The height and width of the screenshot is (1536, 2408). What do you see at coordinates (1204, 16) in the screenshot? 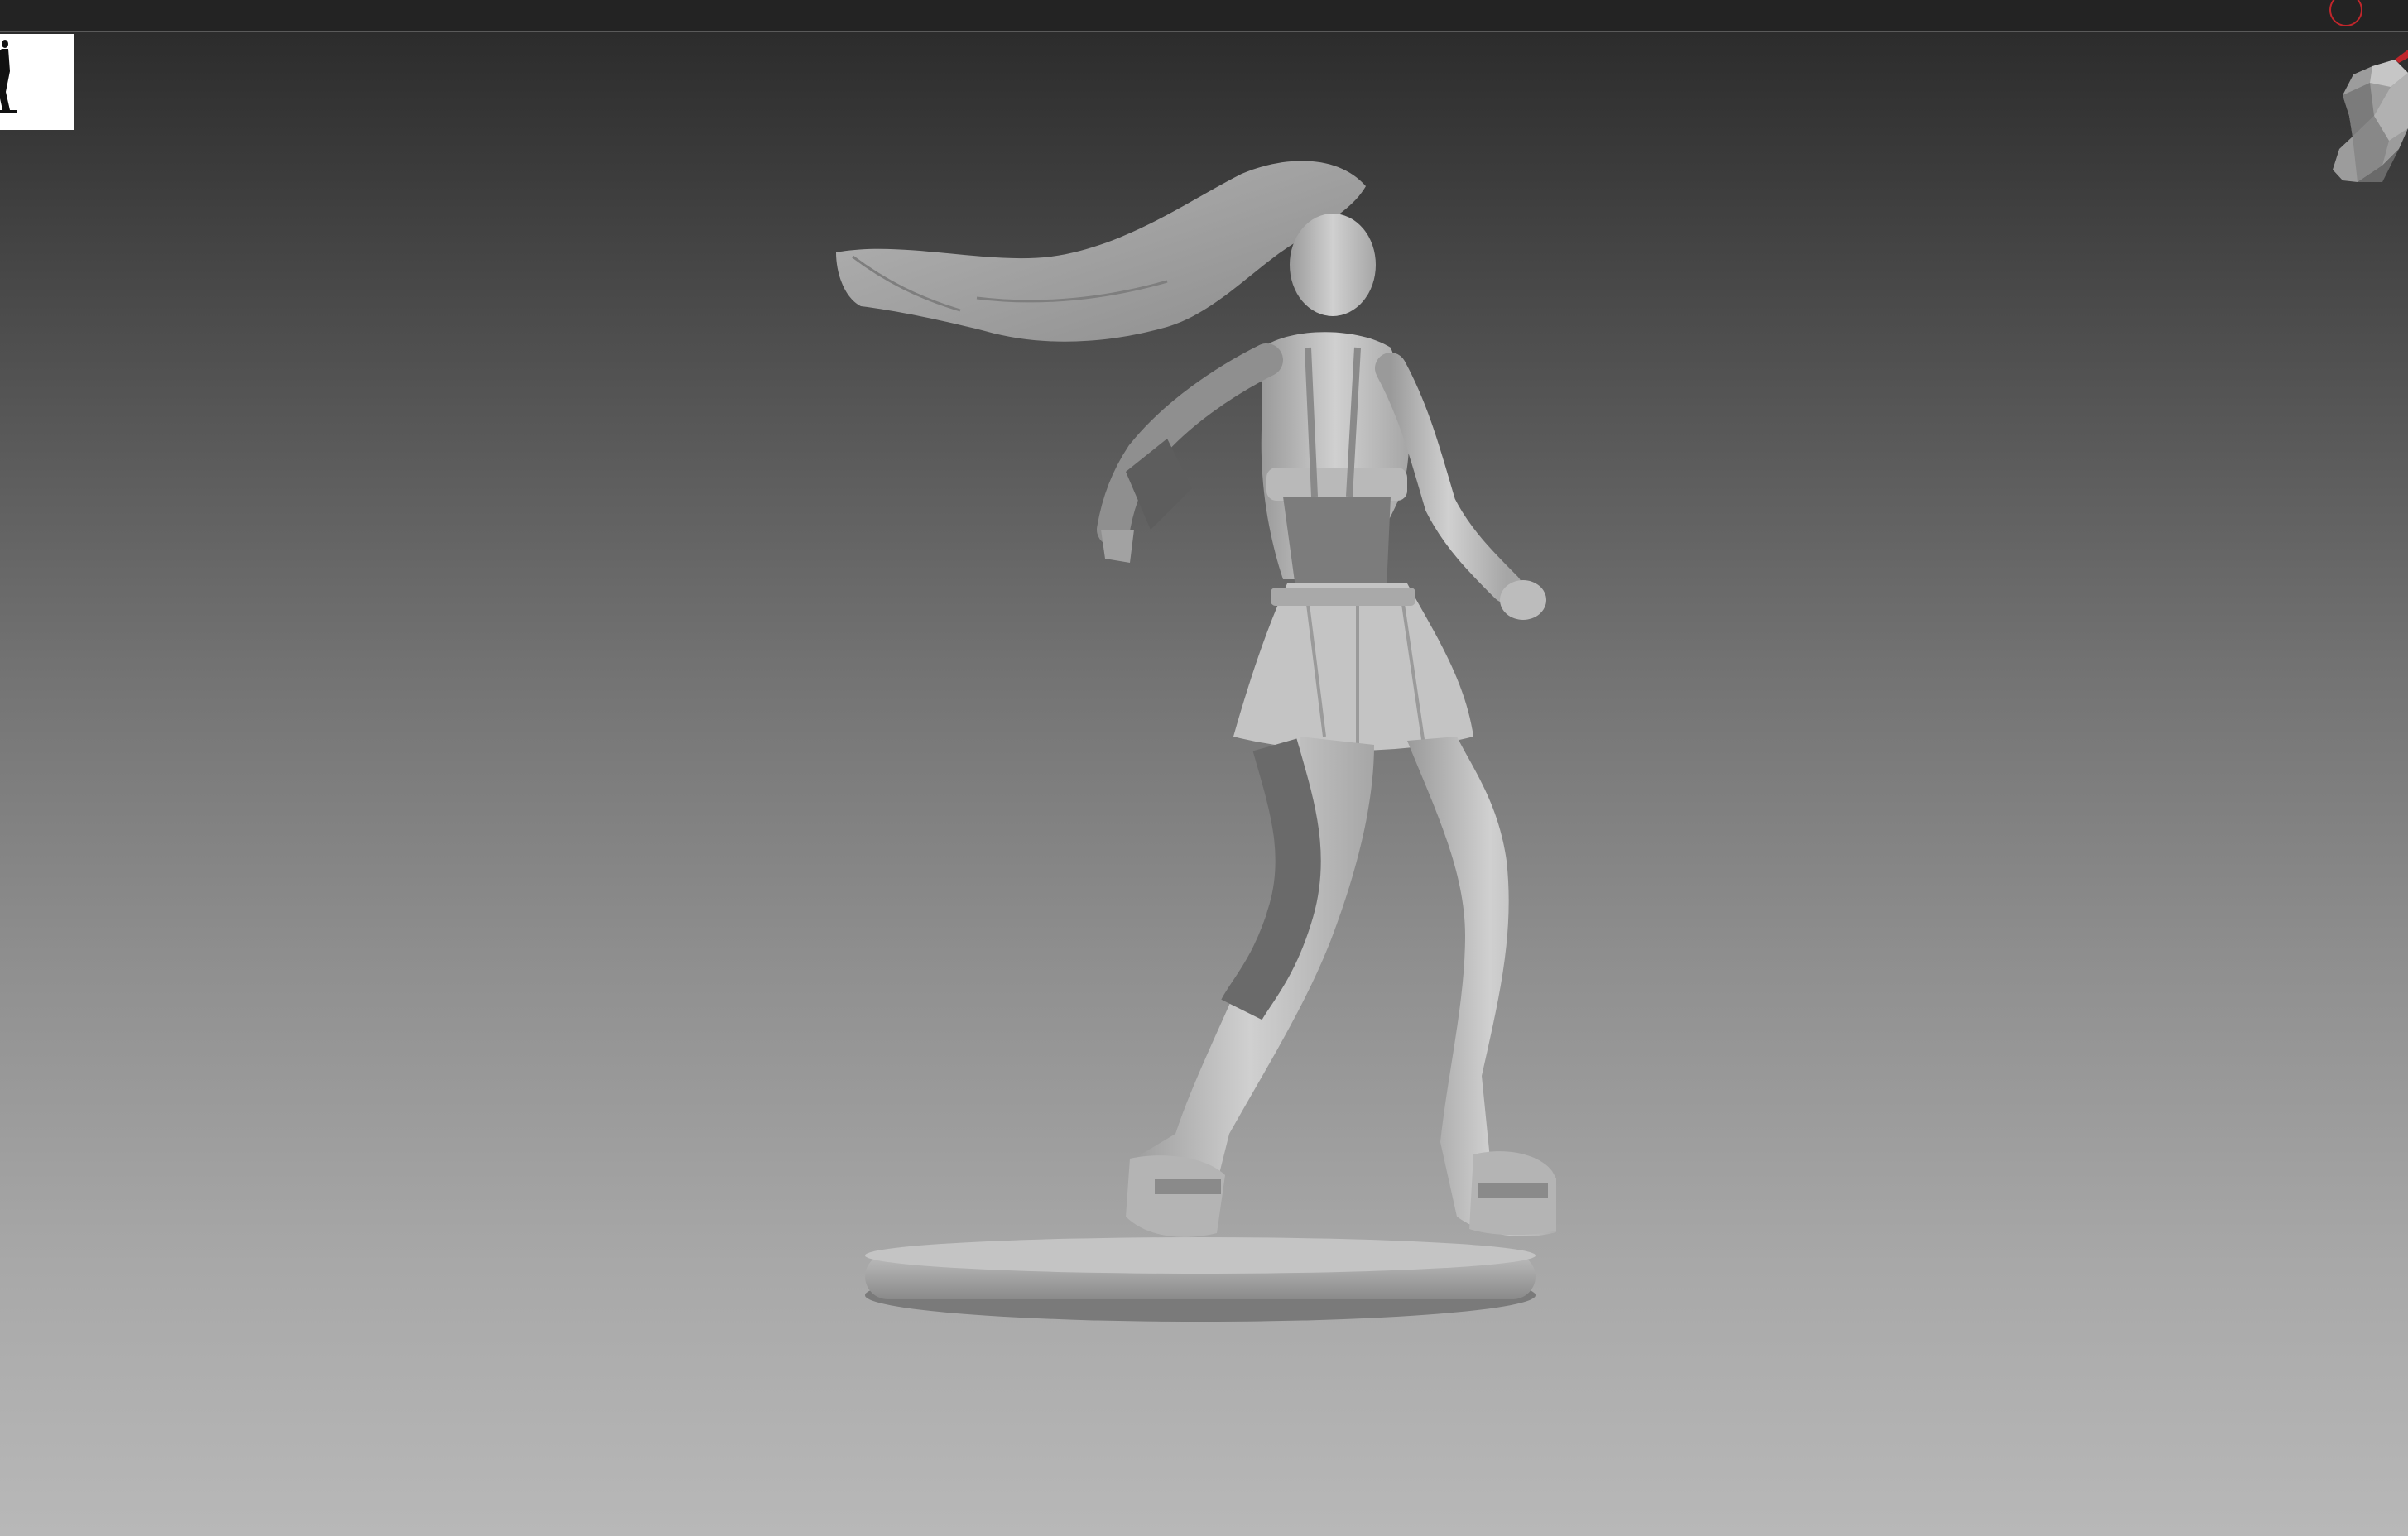
I see `top-toolbar-strip` at bounding box center [1204, 16].